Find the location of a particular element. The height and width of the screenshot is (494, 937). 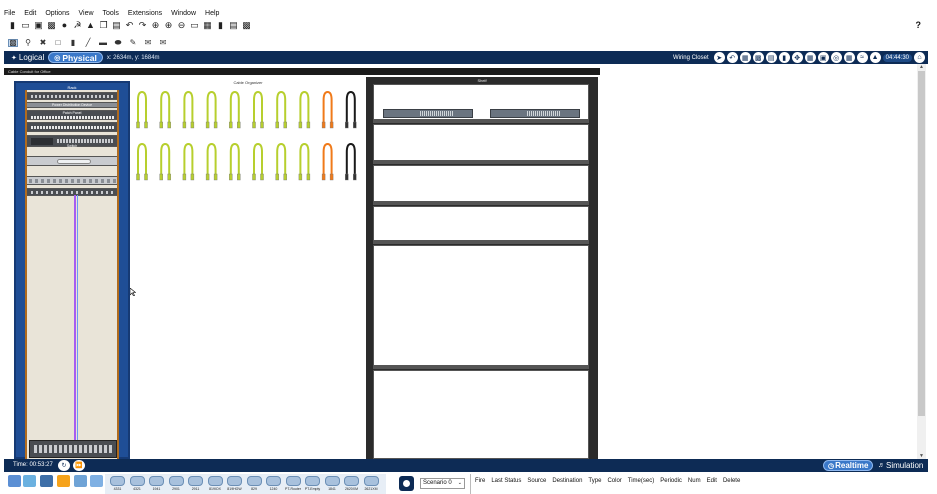

new-rack-icon: ▮ is located at coordinates (784, 57).